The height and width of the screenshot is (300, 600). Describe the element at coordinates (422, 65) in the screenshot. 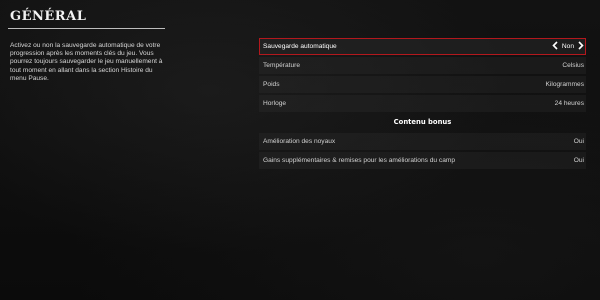

I see `setting-row-temperature: Température Celsius` at that location.